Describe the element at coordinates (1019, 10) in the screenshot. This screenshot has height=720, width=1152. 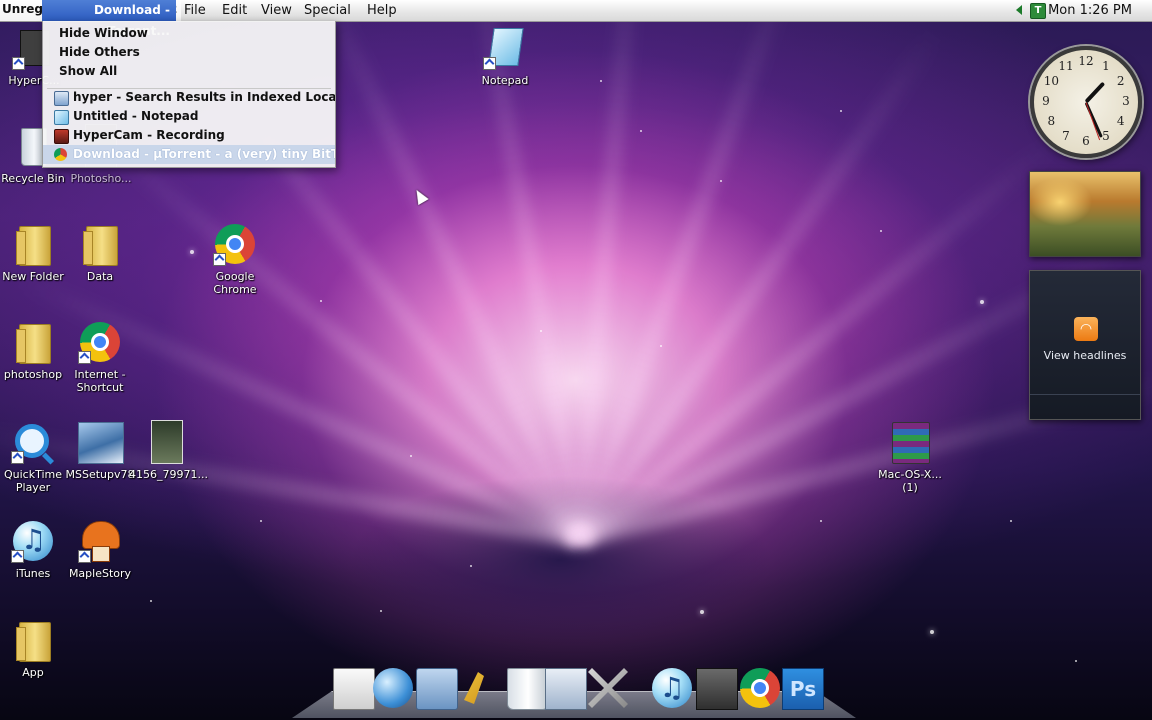
I see `tray-expand-icon` at that location.